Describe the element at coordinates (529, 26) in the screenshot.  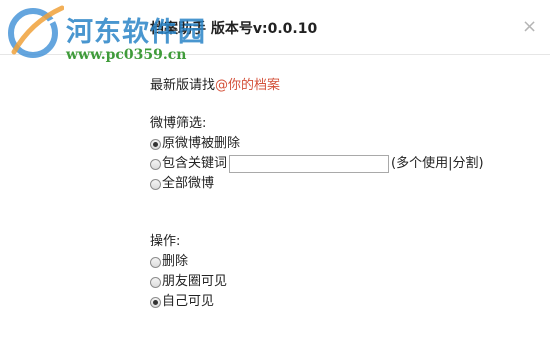
I see `close-icon: ×` at that location.